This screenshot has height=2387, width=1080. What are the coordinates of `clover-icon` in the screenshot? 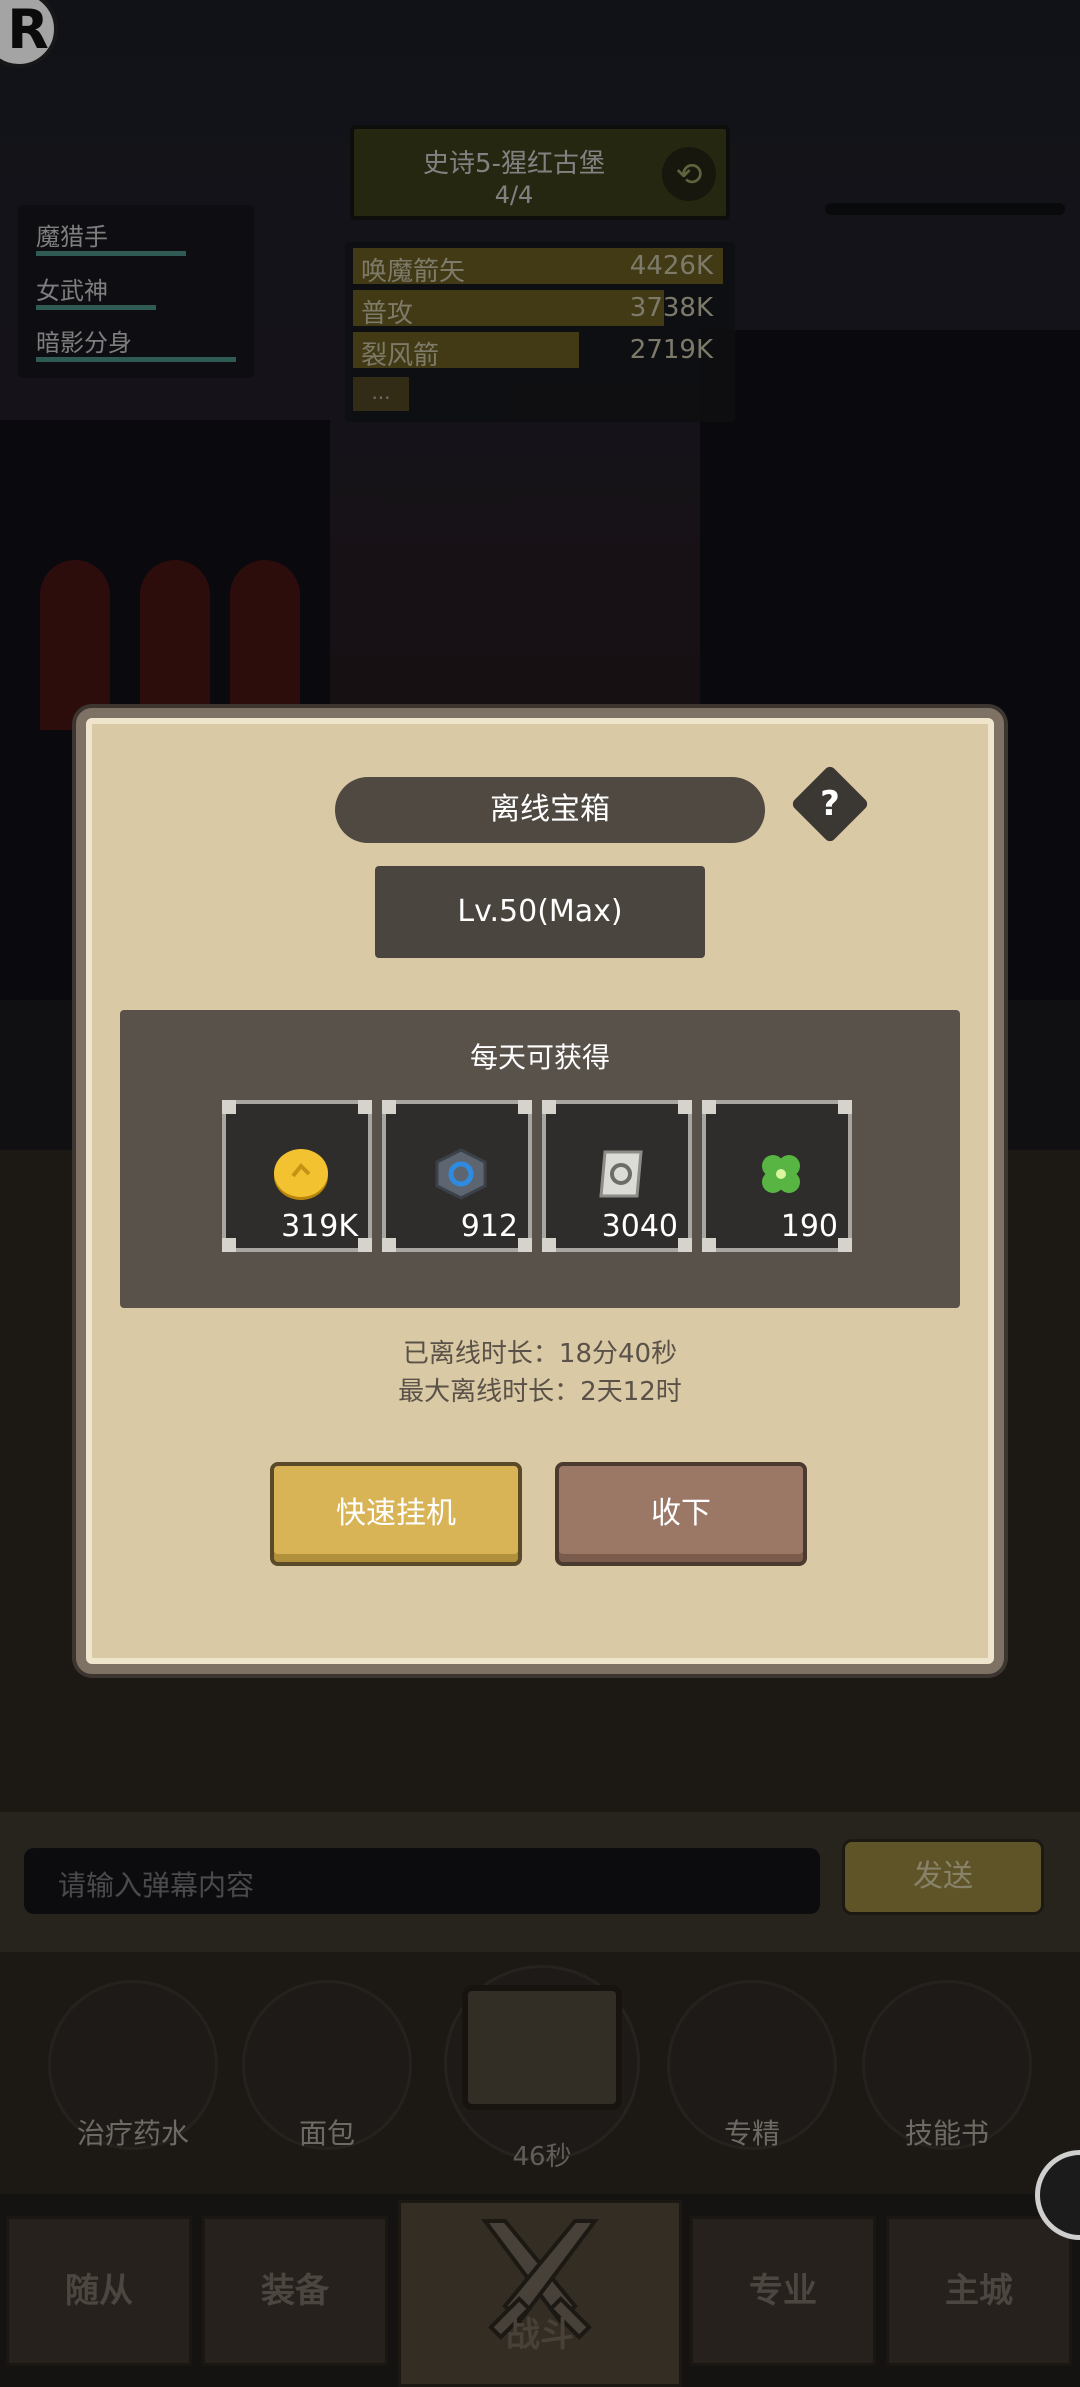 It's located at (781, 1174).